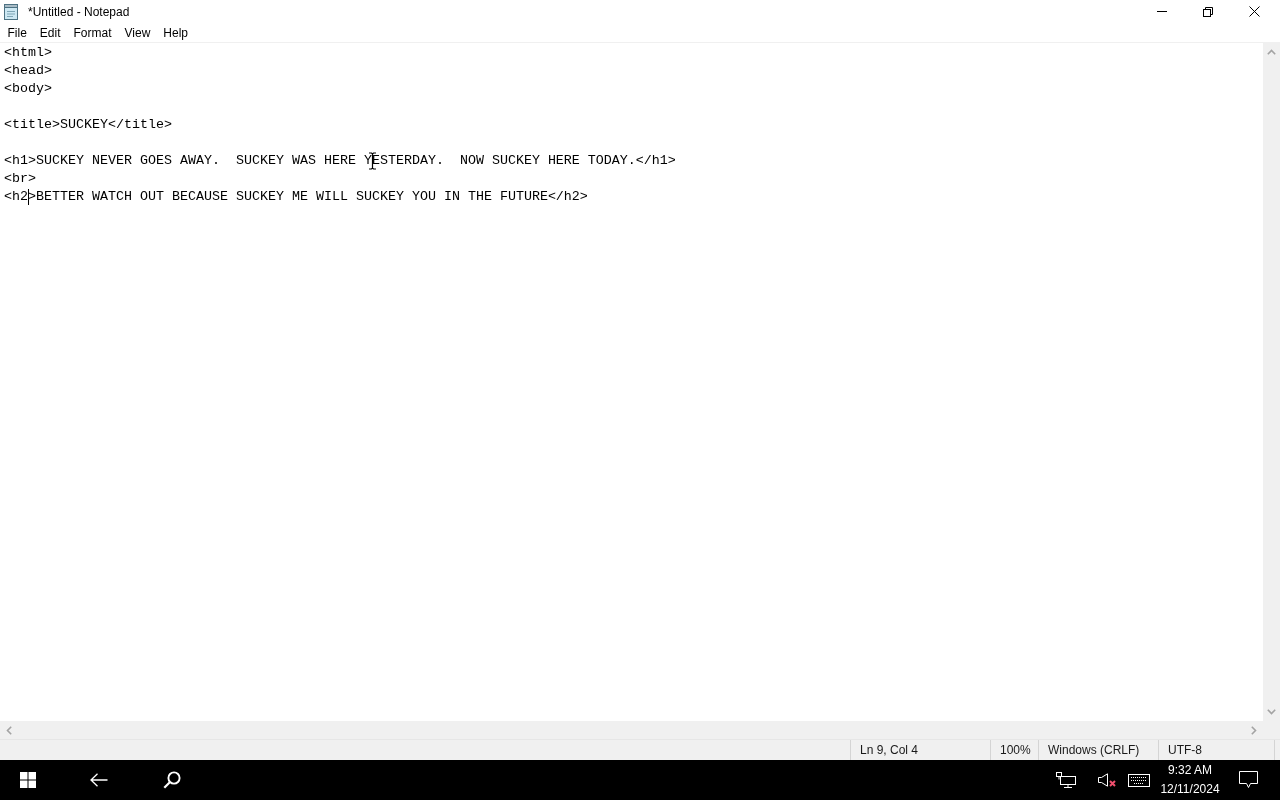 The image size is (1280, 800). Describe the element at coordinates (1190, 789) in the screenshot. I see `clock-date: 12/11/2024` at that location.